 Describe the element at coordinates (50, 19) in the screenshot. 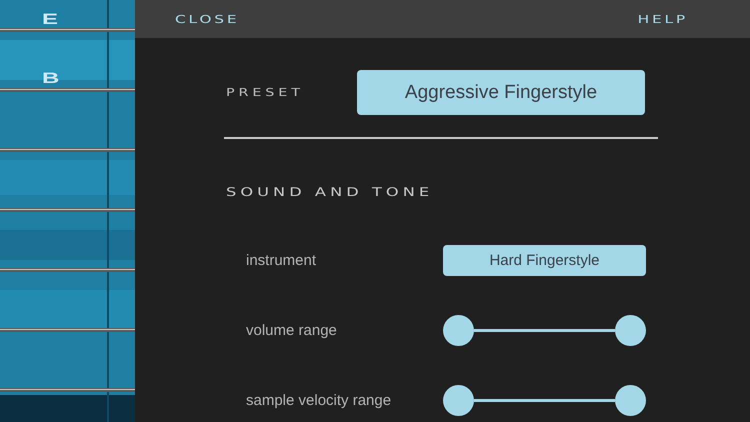

I see `string-label: E` at that location.